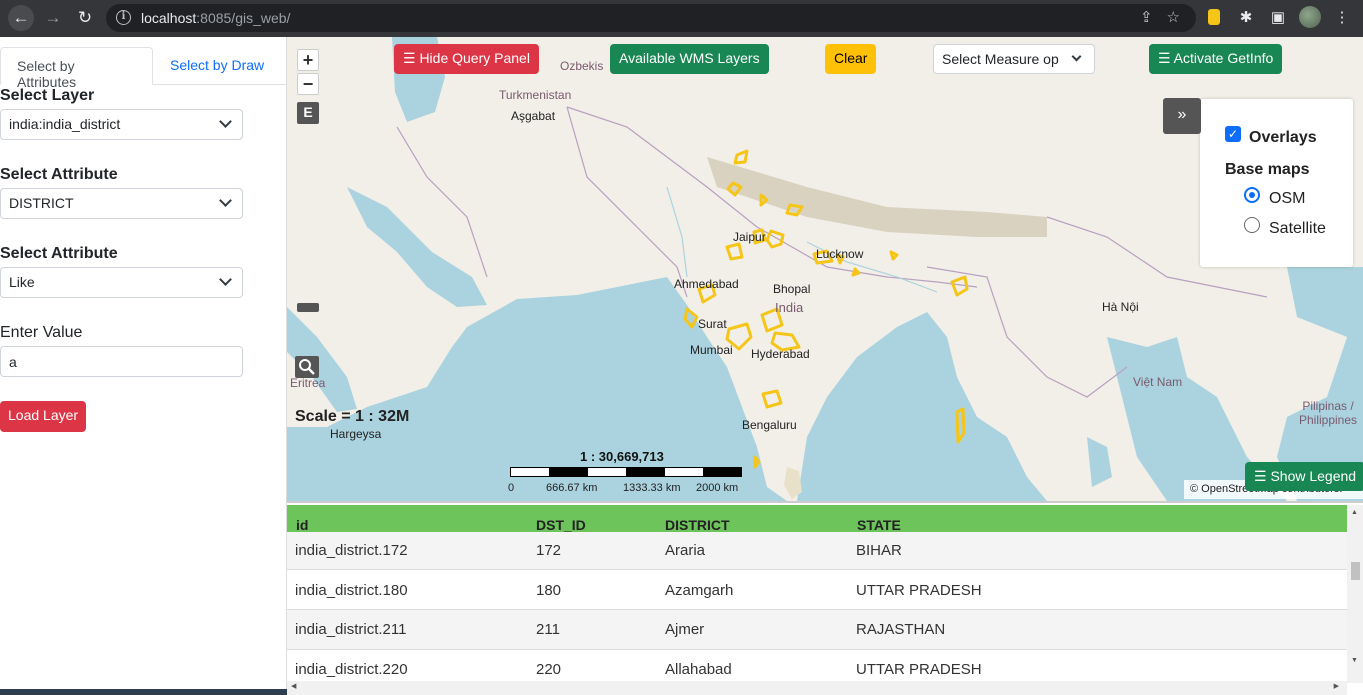  Describe the element at coordinates (699, 590) in the screenshot. I see `cell-district: Azamgarh` at that location.